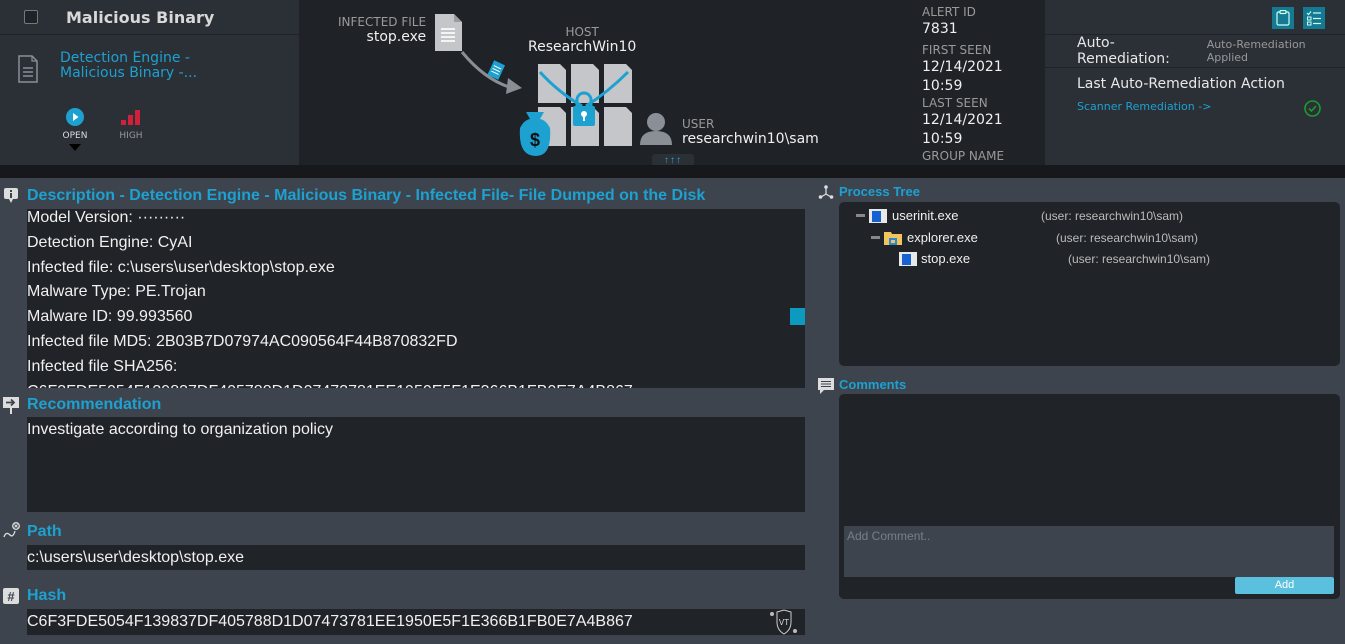 The height and width of the screenshot is (644, 1345). Describe the element at coordinates (962, 129) in the screenshot. I see `last-seen-value: 12/14/2021 10:59` at that location.